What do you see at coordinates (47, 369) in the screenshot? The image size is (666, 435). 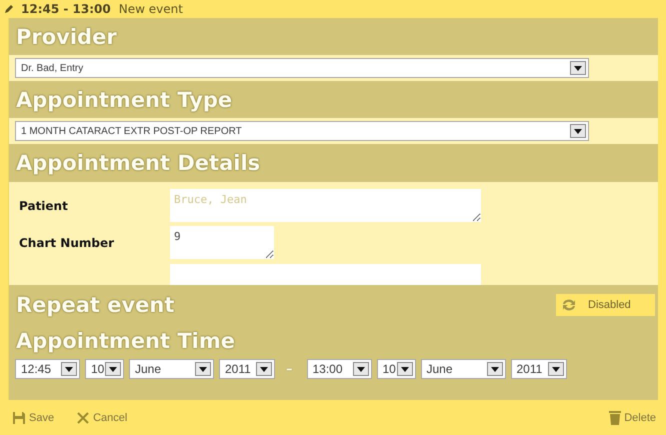 I see `dropdown: 12:45` at bounding box center [47, 369].